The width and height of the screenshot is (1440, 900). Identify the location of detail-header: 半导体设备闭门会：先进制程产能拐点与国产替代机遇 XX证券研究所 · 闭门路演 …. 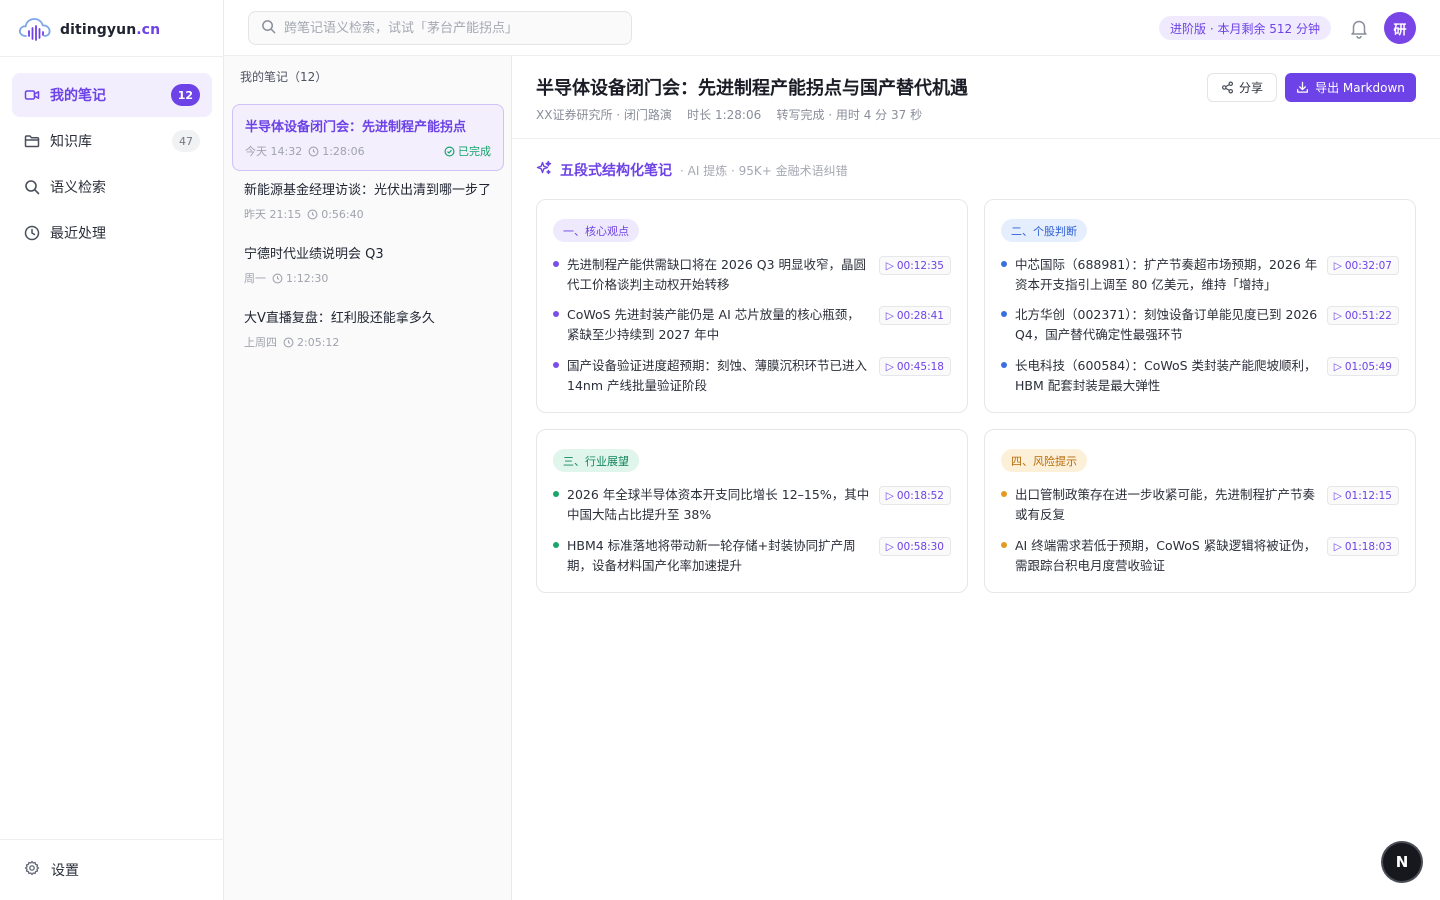
(976, 97).